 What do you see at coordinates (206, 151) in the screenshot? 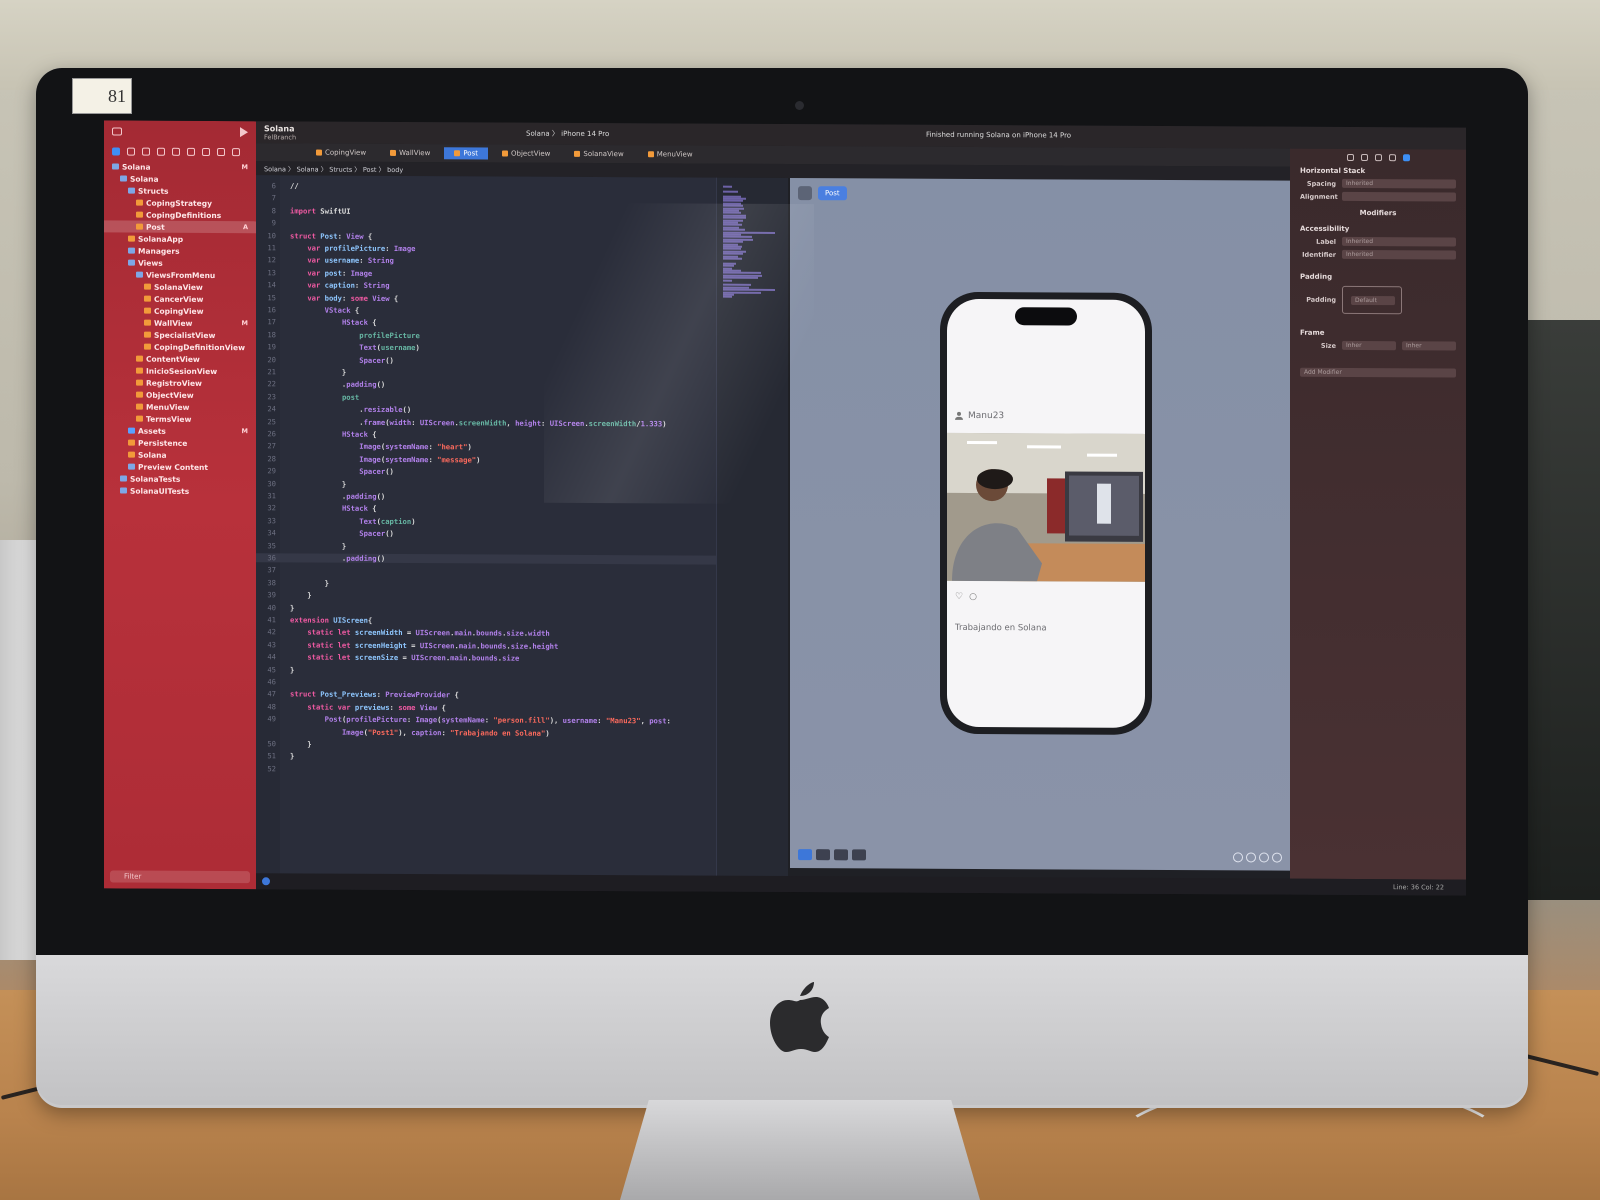
I see `debug-icon` at bounding box center [206, 151].